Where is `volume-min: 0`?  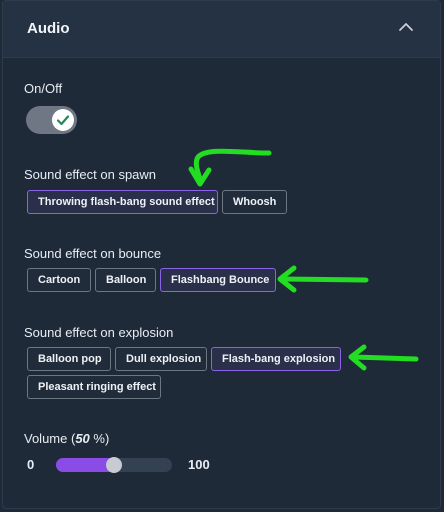 volume-min: 0 is located at coordinates (31, 464).